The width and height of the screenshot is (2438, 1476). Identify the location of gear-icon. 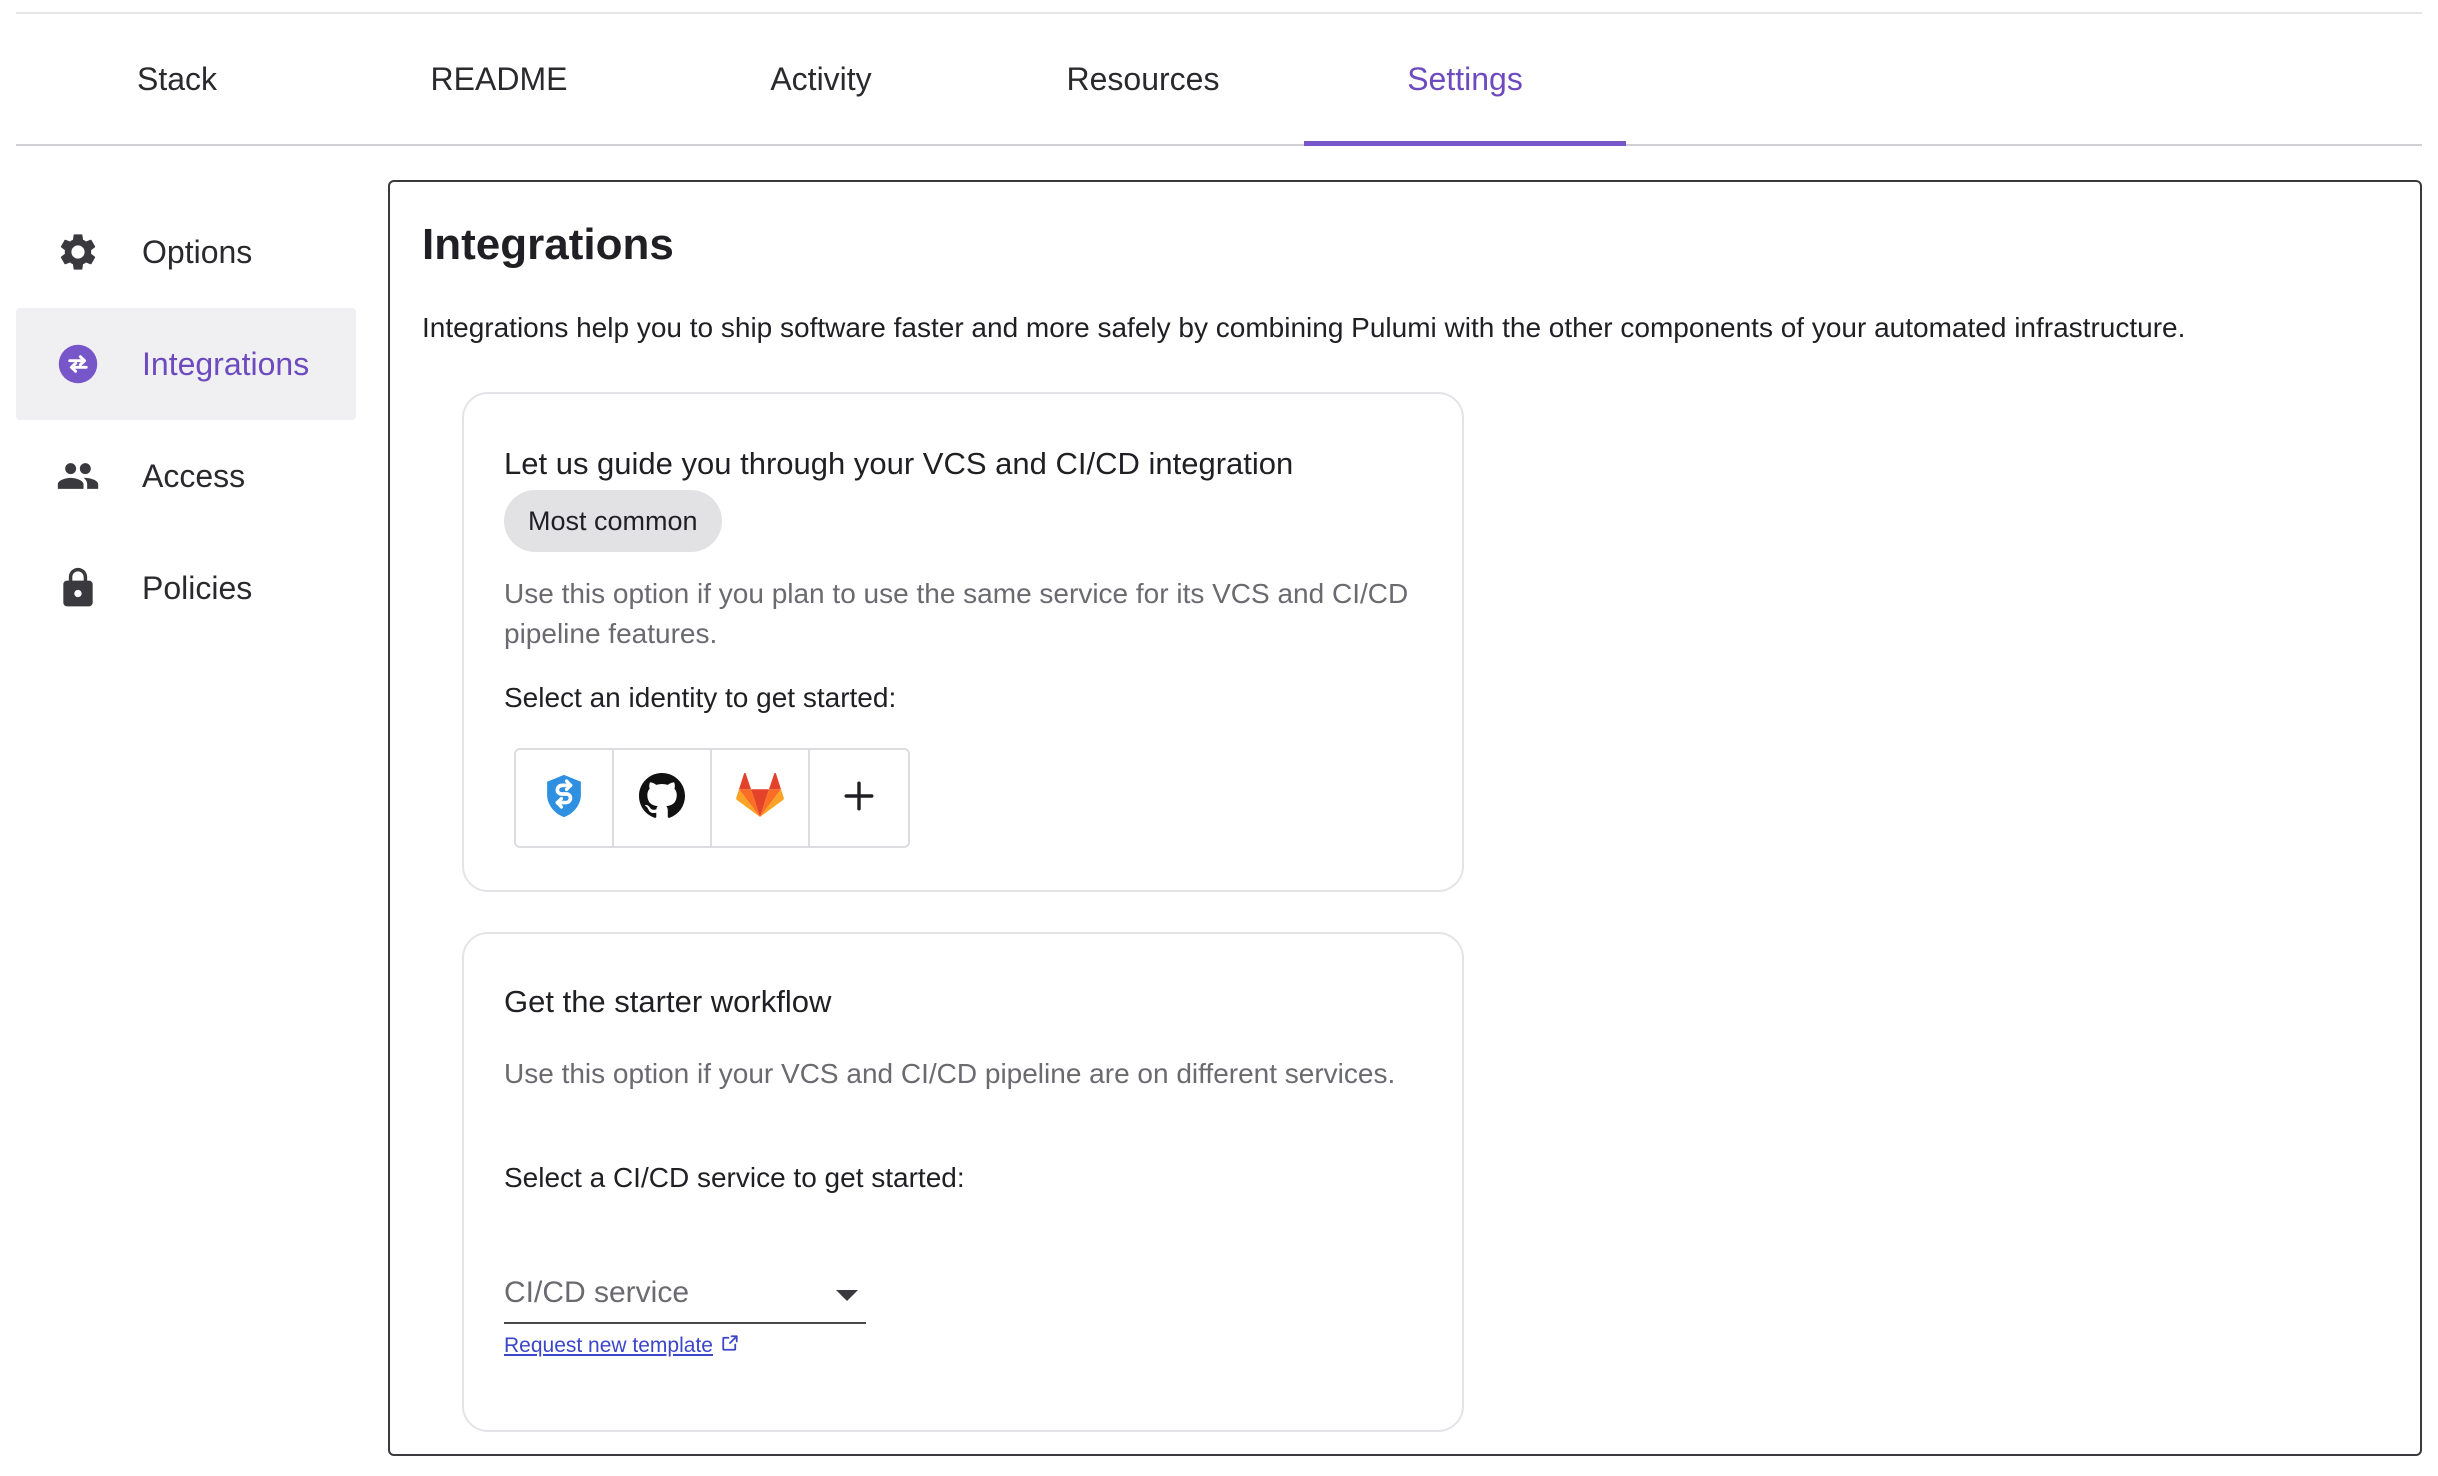
(78, 252).